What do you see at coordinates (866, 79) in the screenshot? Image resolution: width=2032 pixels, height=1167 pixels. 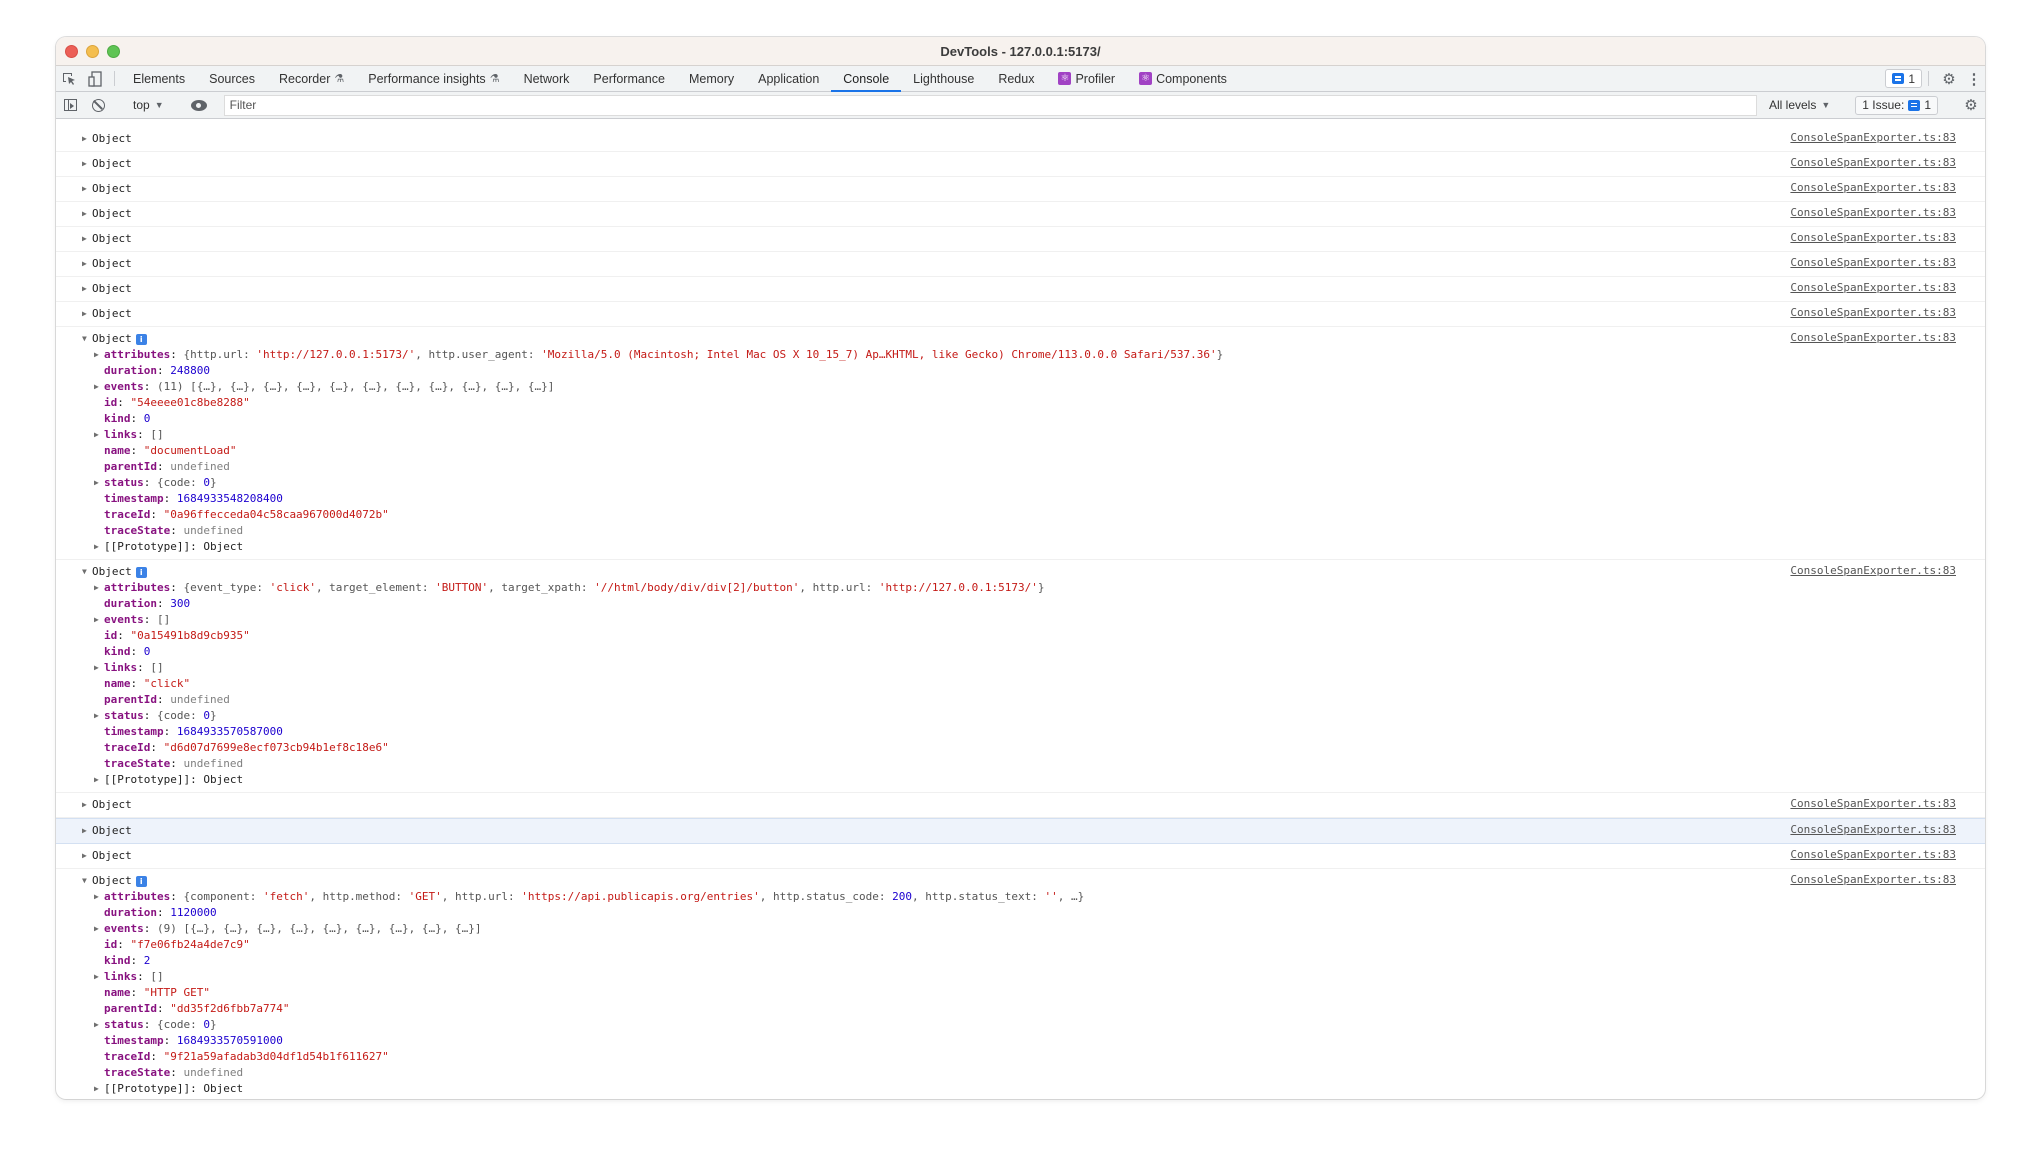 I see `tab-console: Console` at bounding box center [866, 79].